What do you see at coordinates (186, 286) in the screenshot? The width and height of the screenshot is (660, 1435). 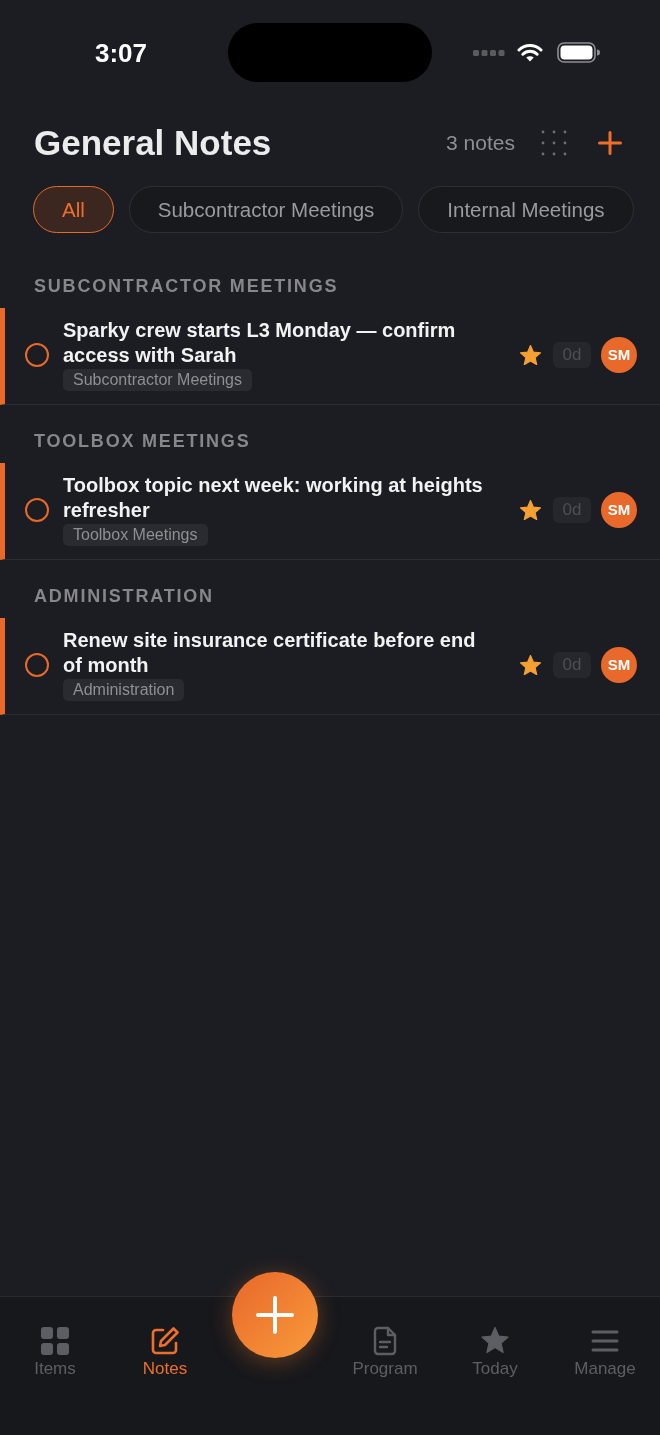 I see `section-heading: SUBCONTRACTOR MEETINGS` at bounding box center [186, 286].